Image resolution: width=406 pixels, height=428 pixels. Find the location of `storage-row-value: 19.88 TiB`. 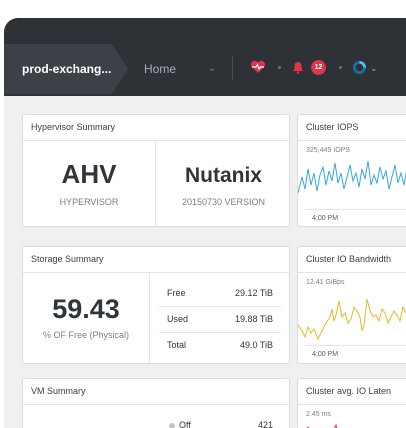

storage-row-value: 19.88 TiB is located at coordinates (253, 319).